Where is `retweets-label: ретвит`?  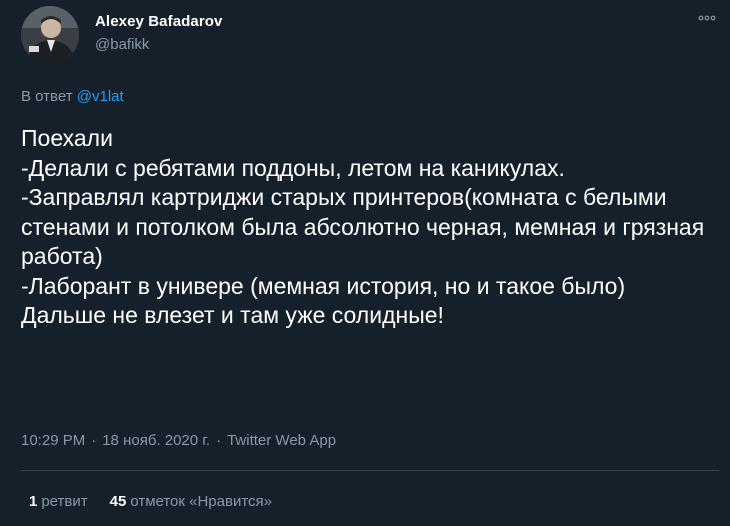
retweets-label: ретвит is located at coordinates (64, 501).